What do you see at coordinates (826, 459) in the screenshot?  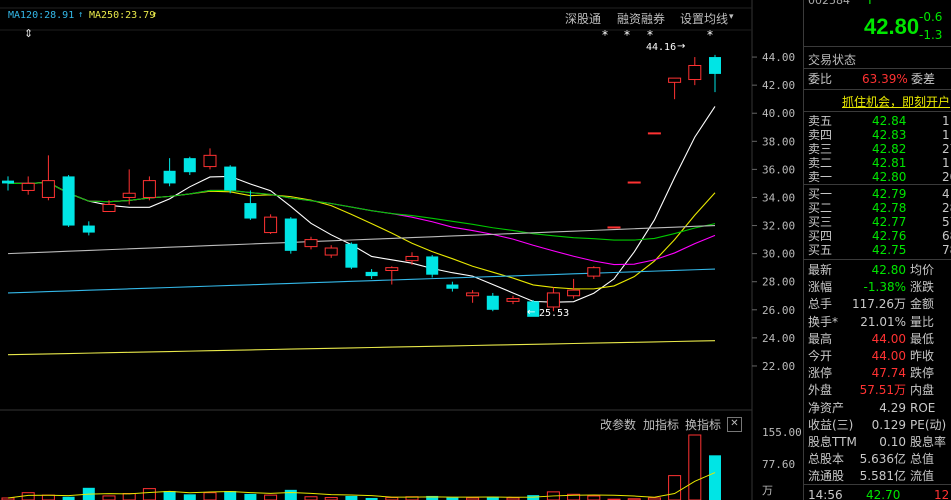 I see `stat-label: 总股本` at bounding box center [826, 459].